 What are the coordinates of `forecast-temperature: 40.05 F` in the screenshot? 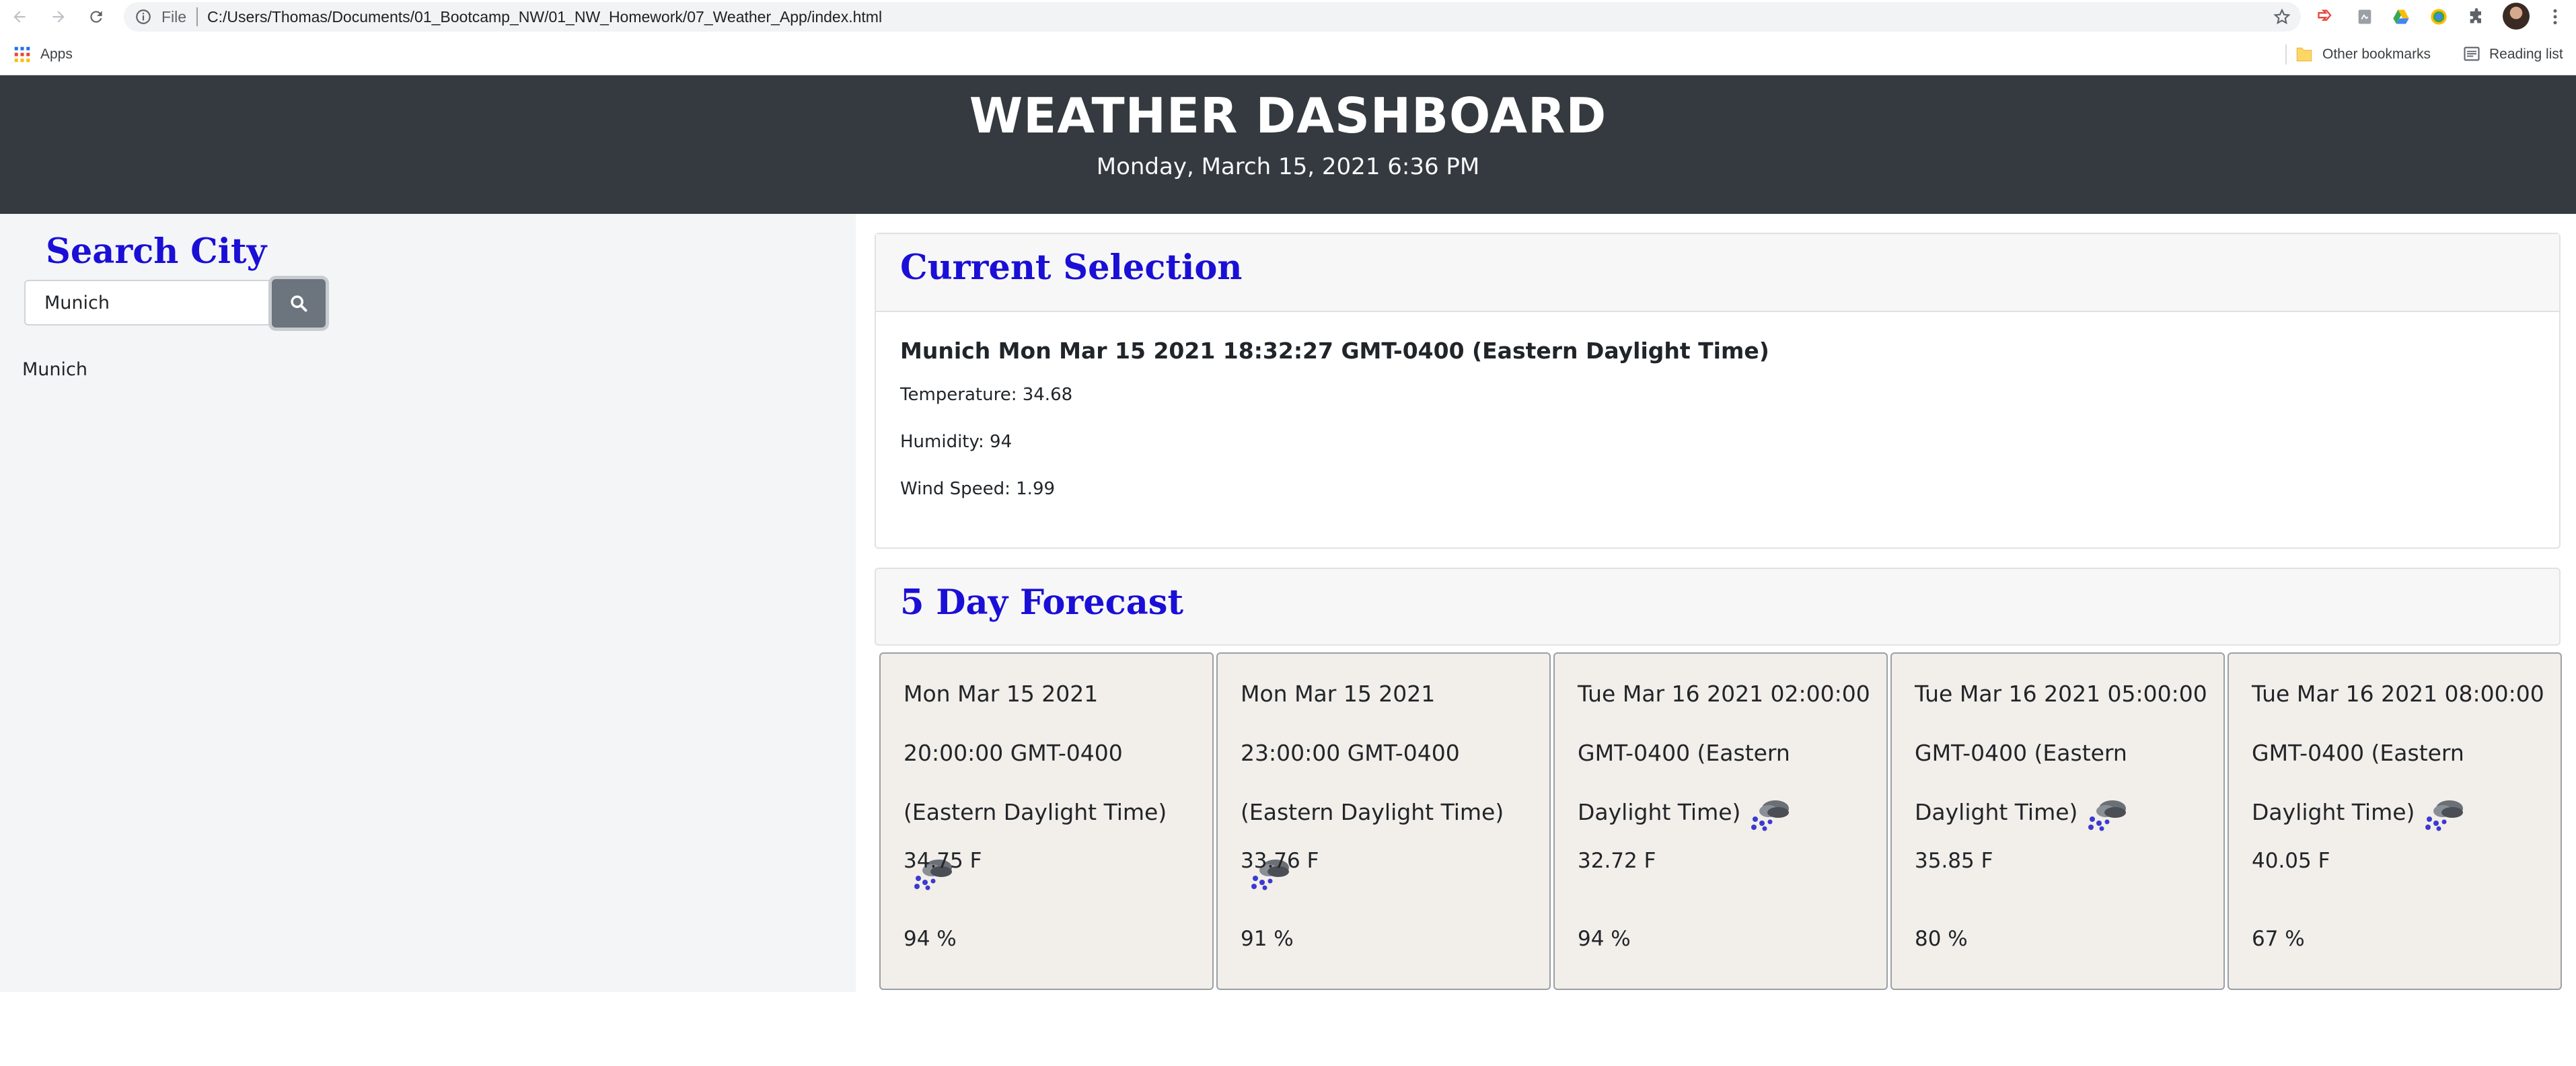 It's located at (2291, 861).